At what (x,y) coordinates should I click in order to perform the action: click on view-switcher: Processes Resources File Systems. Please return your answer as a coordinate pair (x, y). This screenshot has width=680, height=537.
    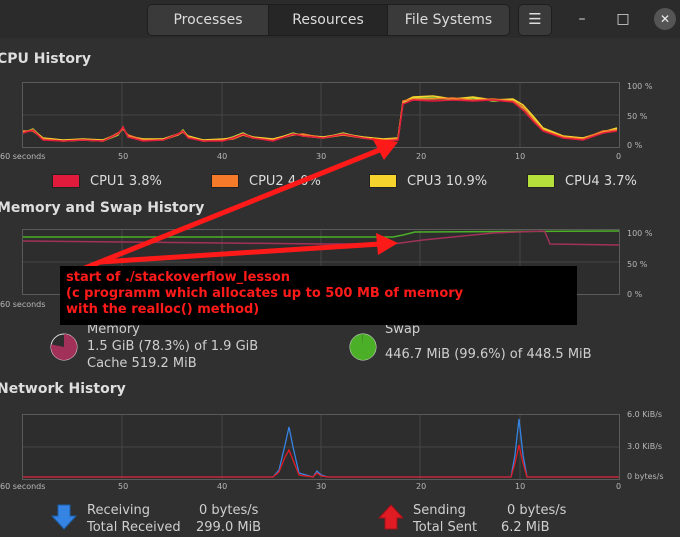
    Looking at the image, I should click on (328, 20).